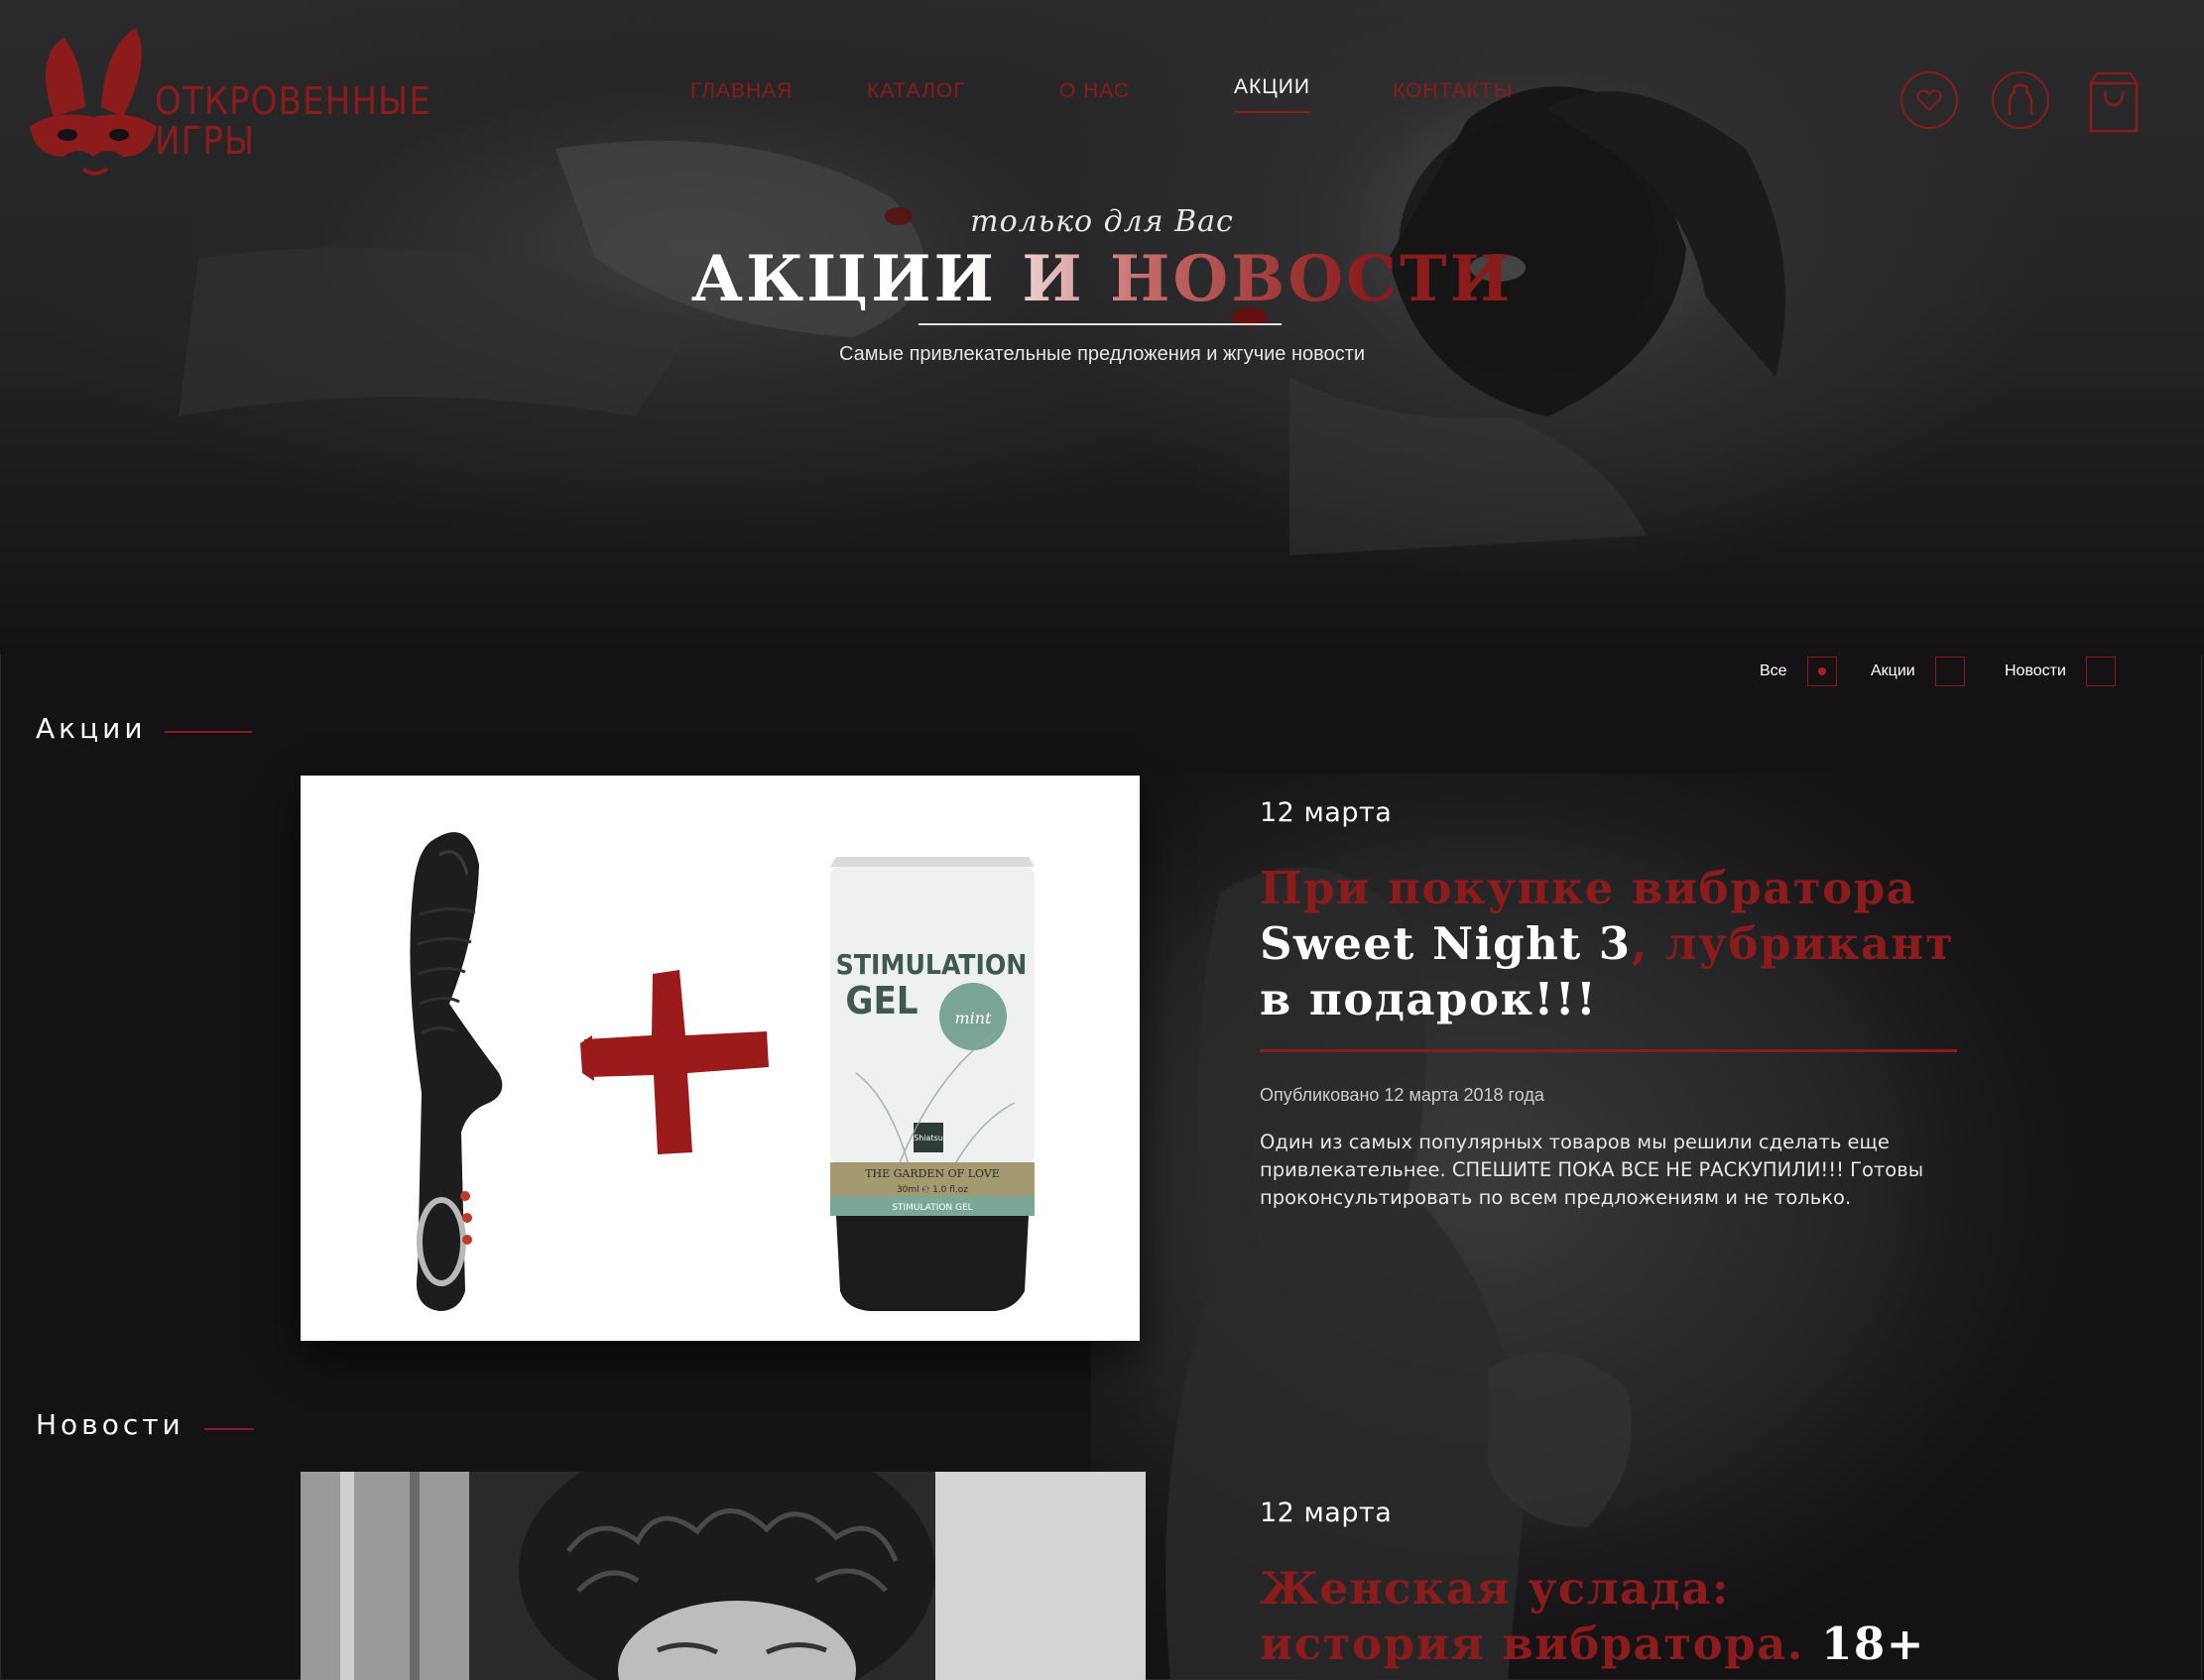 This screenshot has width=2204, height=1680. I want to click on main-nav: ГЛАВНАЯ КАТАЛОГ О НАС АКЦИИ КОНТАКТЫ, so click(1102, 102).